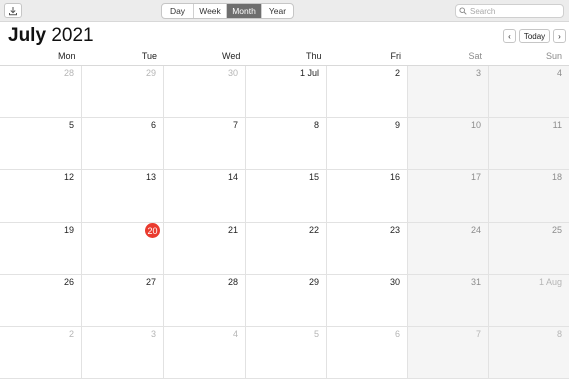 The width and height of the screenshot is (569, 379). Describe the element at coordinates (286, 92) in the screenshot. I see `day-cell: 1 Jul` at that location.